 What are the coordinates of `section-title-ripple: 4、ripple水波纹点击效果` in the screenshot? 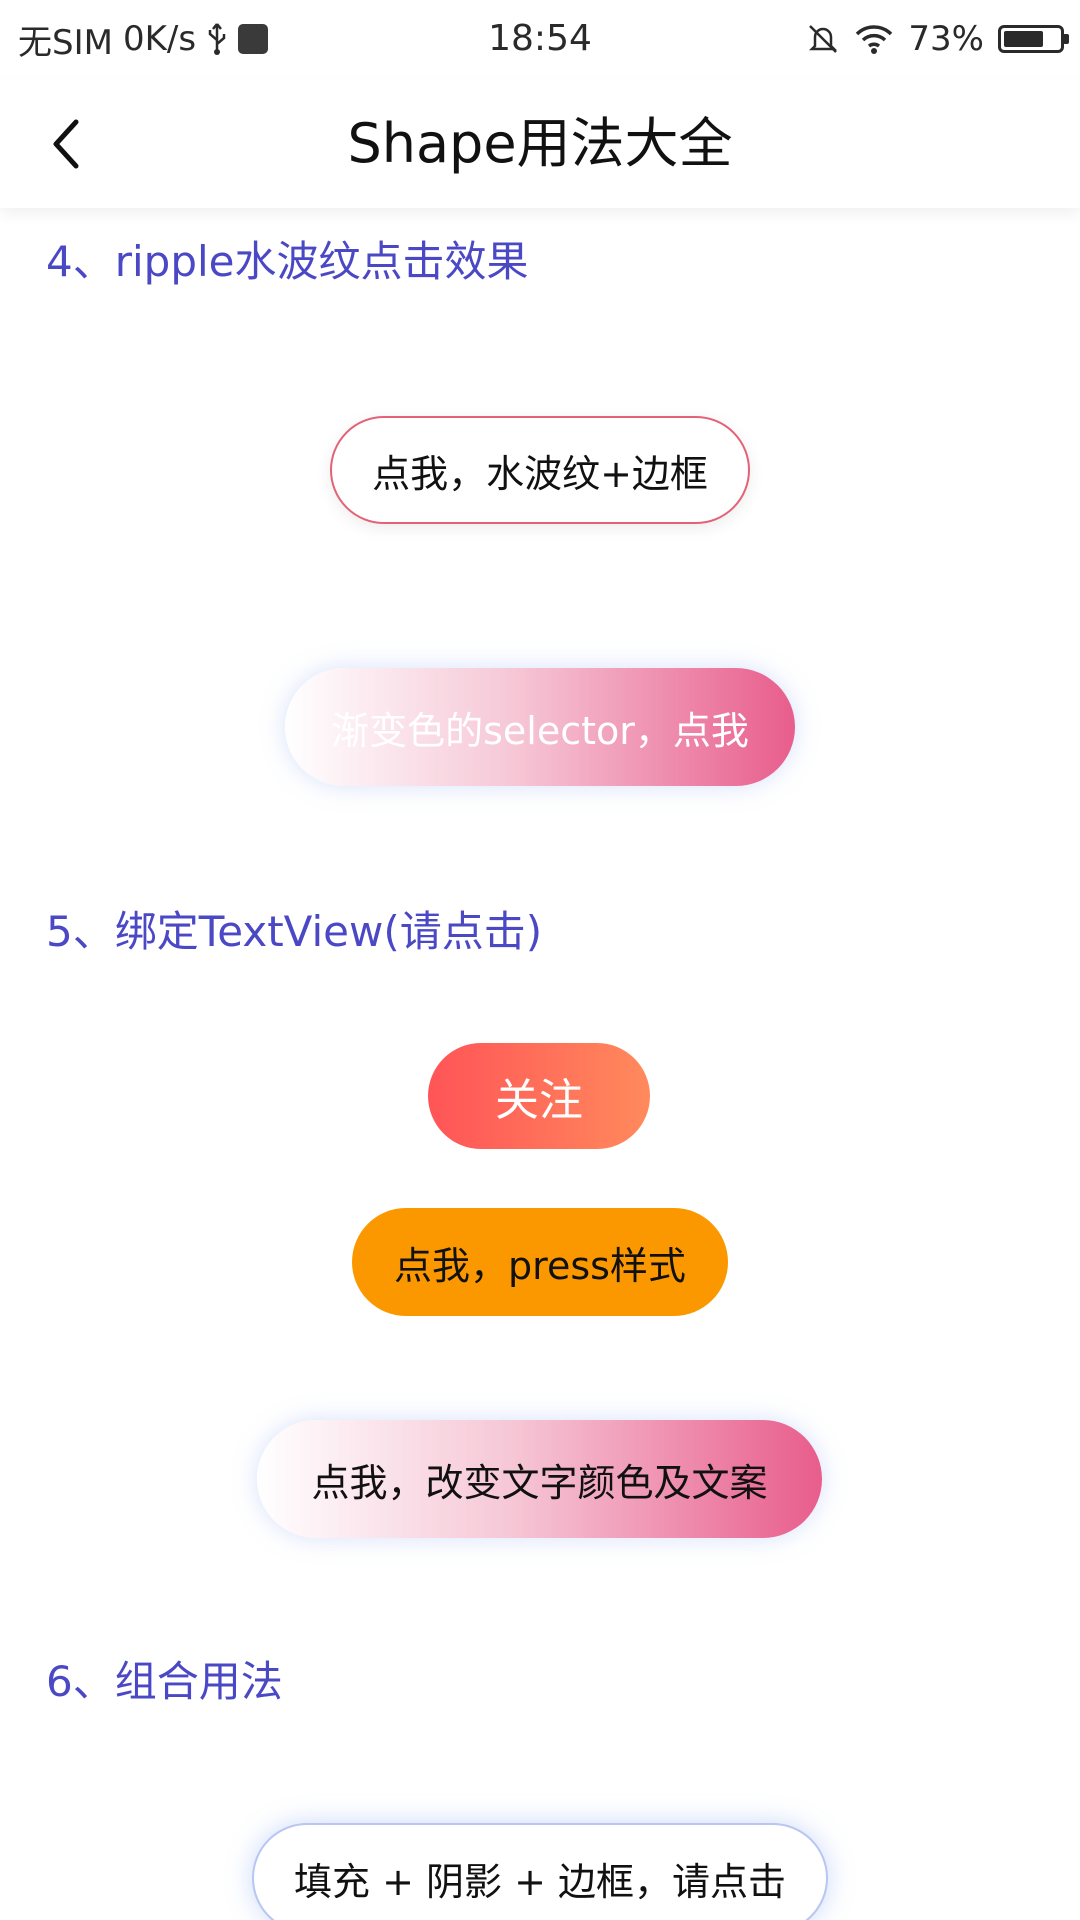 It's located at (287, 261).